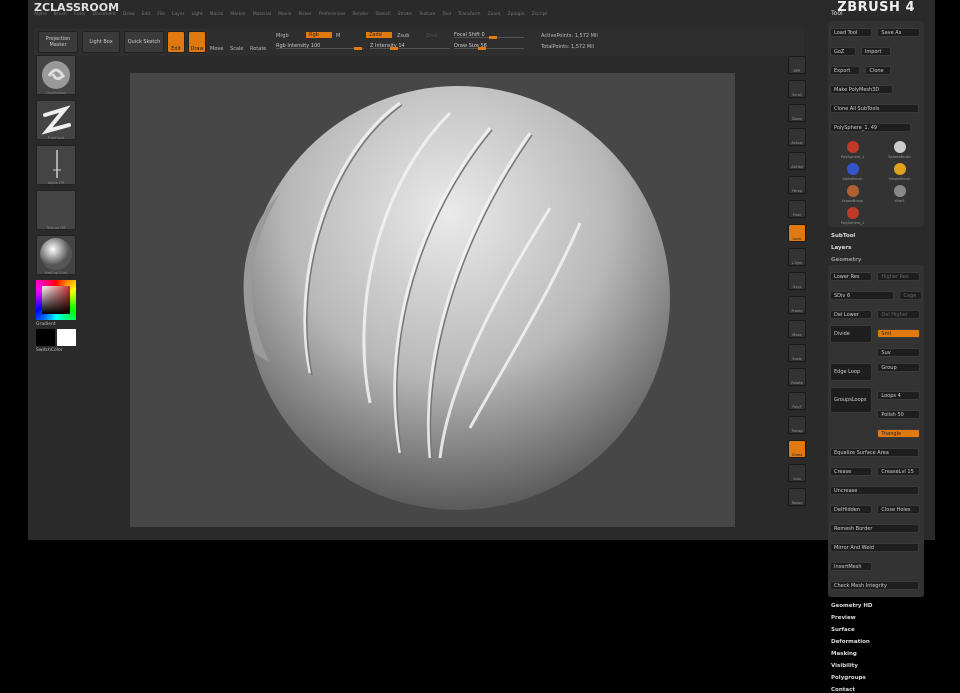  I want to click on m-button: M, so click(338, 36).